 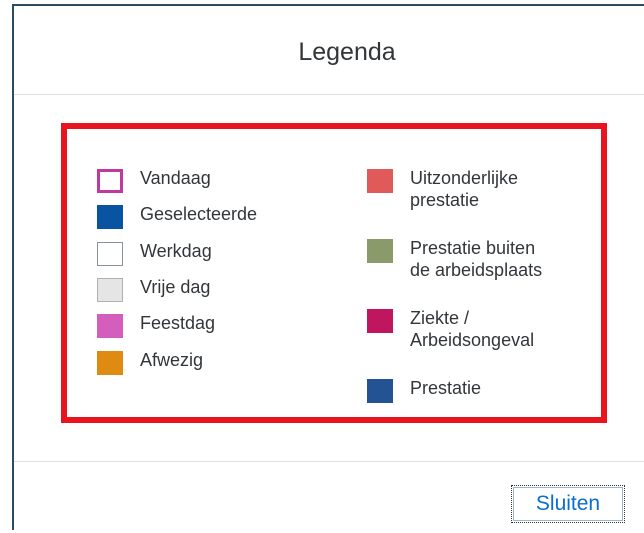 I want to click on legend-item-label: Uitzonderlijke prestatie, so click(x=464, y=189).